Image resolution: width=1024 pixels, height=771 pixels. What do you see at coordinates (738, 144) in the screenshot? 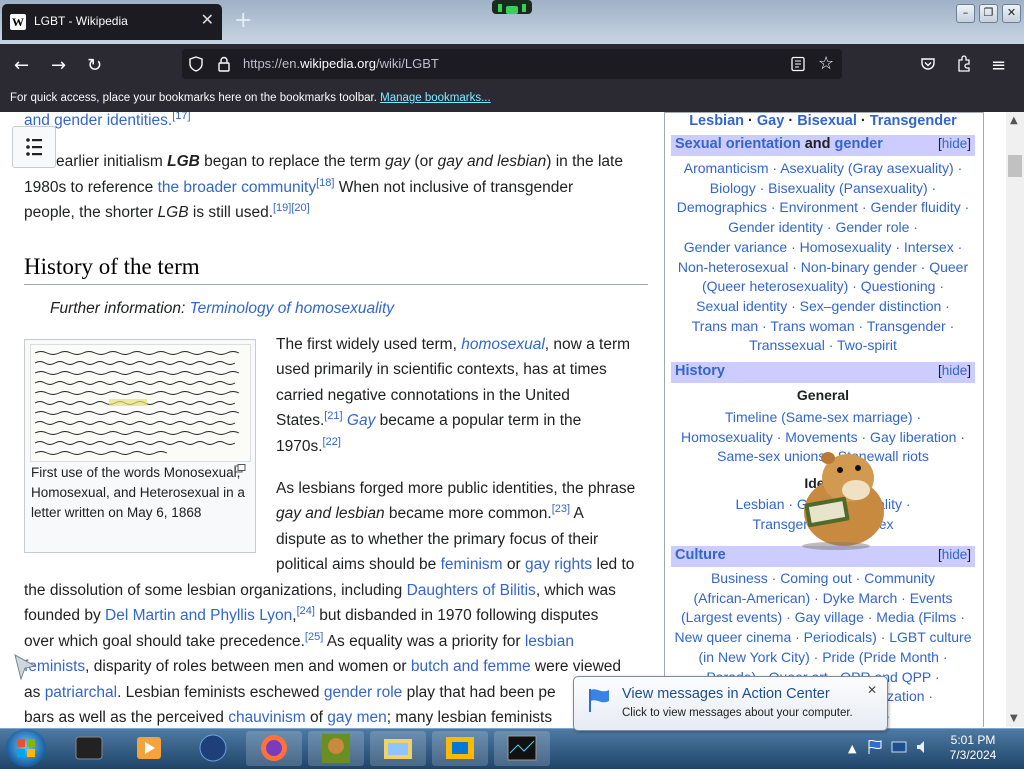
I see `group-title-orientation: Sexual orientation` at bounding box center [738, 144].